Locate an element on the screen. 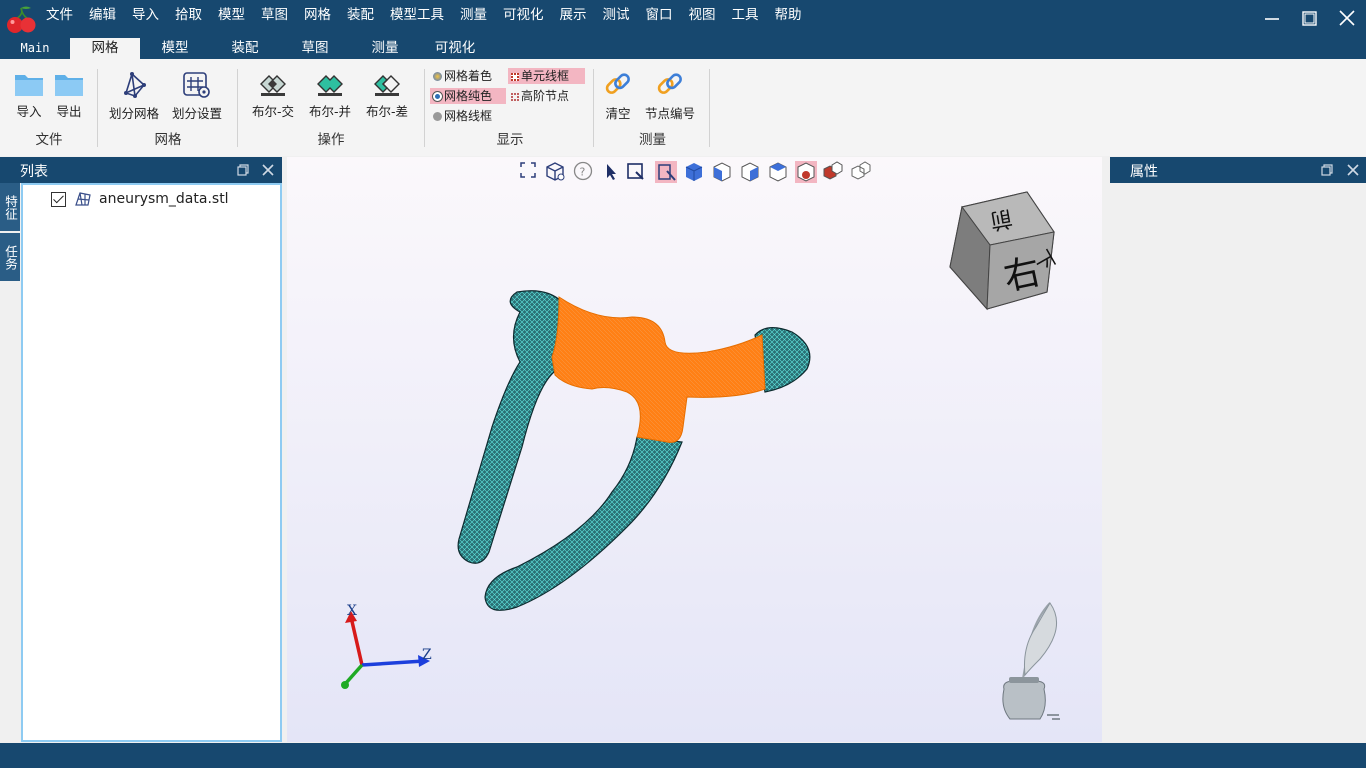  right-view-icon is located at coordinates (750, 172).